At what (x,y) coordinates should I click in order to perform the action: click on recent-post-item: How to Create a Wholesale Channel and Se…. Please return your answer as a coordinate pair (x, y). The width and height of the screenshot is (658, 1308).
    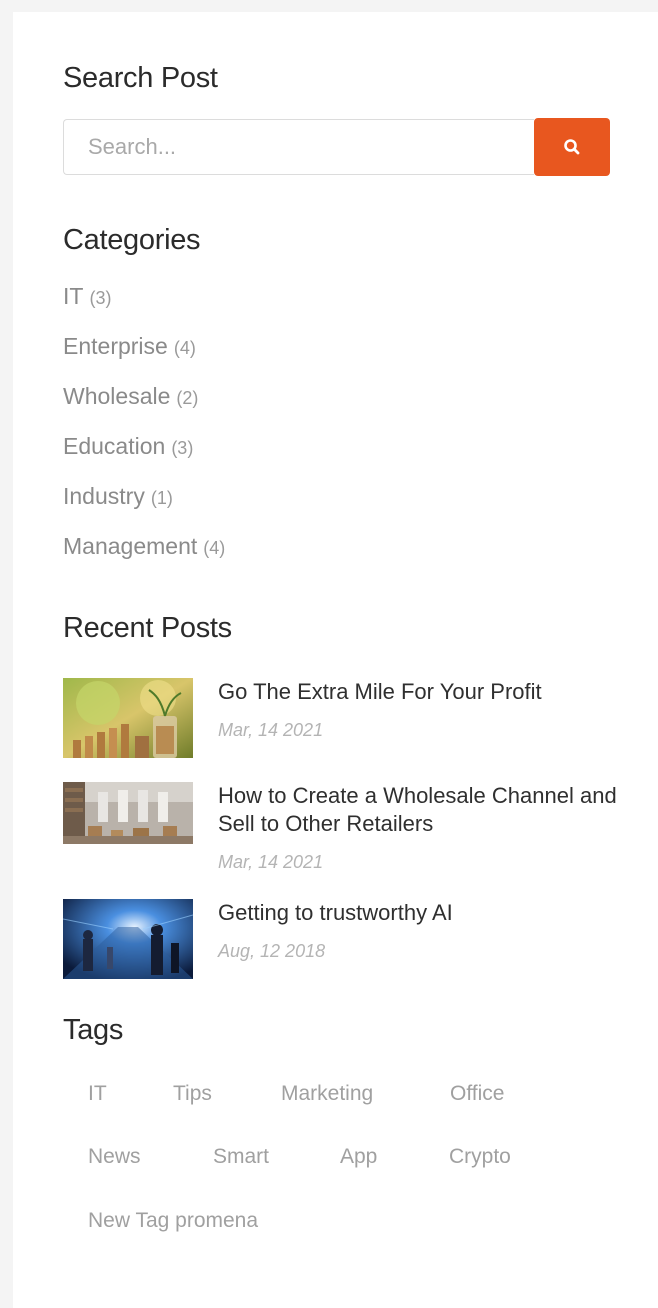
    Looking at the image, I should click on (343, 832).